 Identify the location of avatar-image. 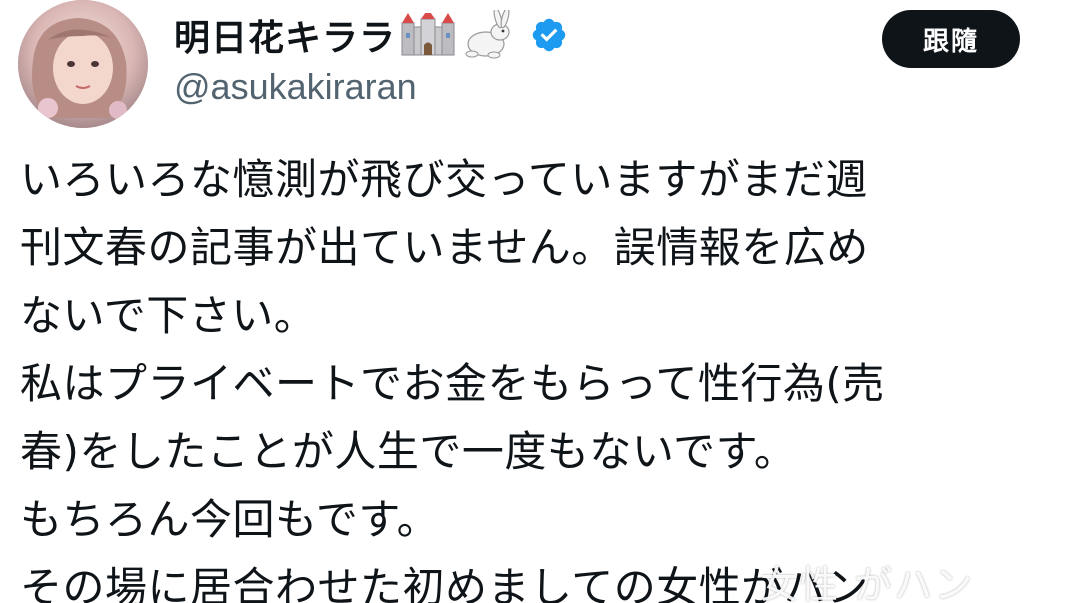
(83, 64).